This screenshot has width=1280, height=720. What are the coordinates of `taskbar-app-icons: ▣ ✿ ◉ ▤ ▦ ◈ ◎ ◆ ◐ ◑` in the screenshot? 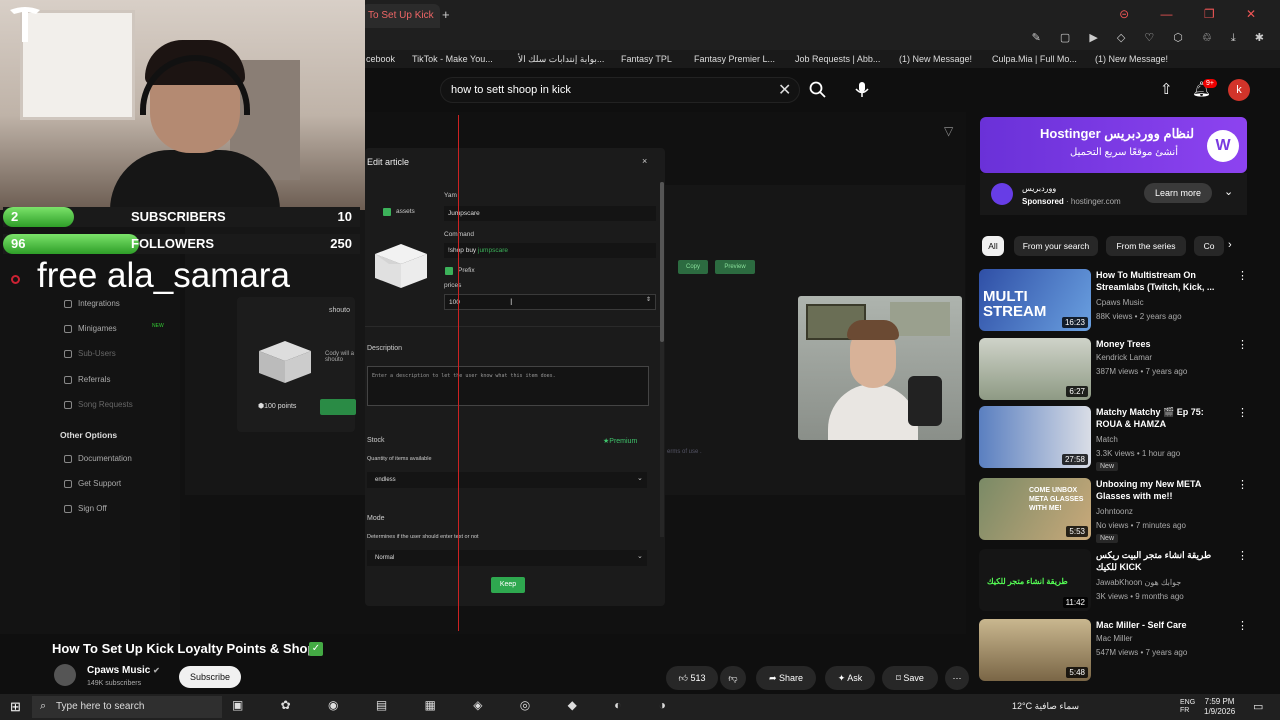 It's located at (457, 705).